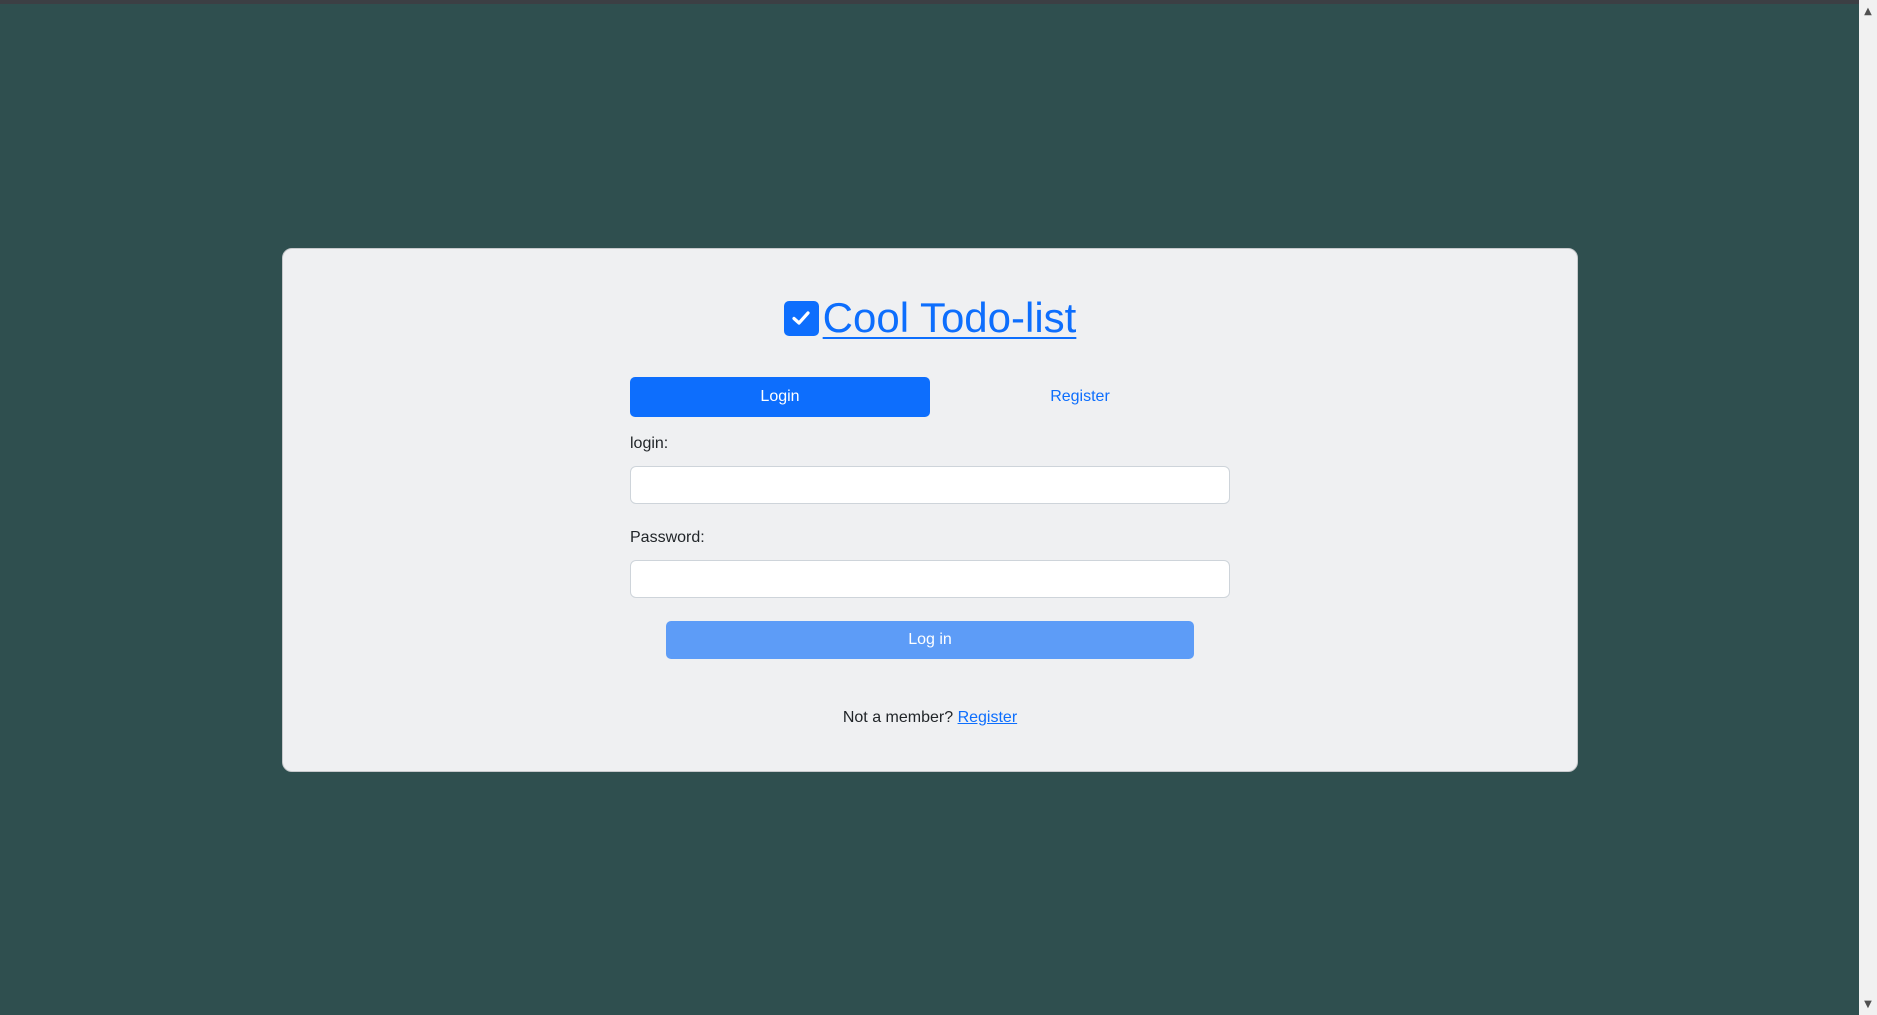 The image size is (1877, 1015). I want to click on login-input, so click(930, 485).